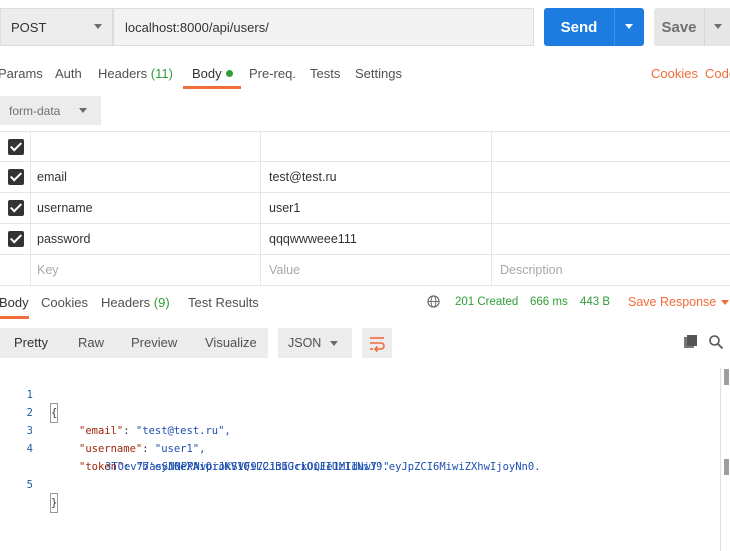  I want to click on code-line: 3 "username": "user1",, so click(103, 429).